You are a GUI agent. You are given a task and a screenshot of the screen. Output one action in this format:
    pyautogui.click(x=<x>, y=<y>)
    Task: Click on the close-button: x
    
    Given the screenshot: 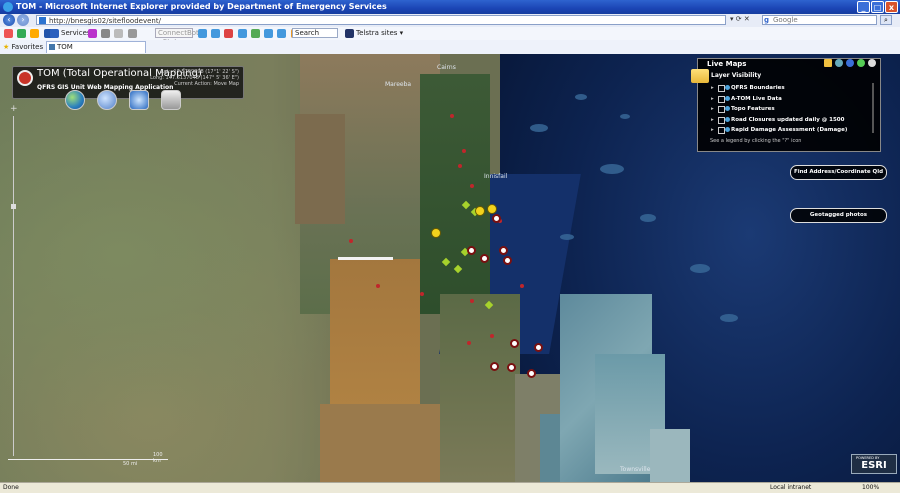 What is the action you would take?
    pyautogui.click(x=891, y=7)
    